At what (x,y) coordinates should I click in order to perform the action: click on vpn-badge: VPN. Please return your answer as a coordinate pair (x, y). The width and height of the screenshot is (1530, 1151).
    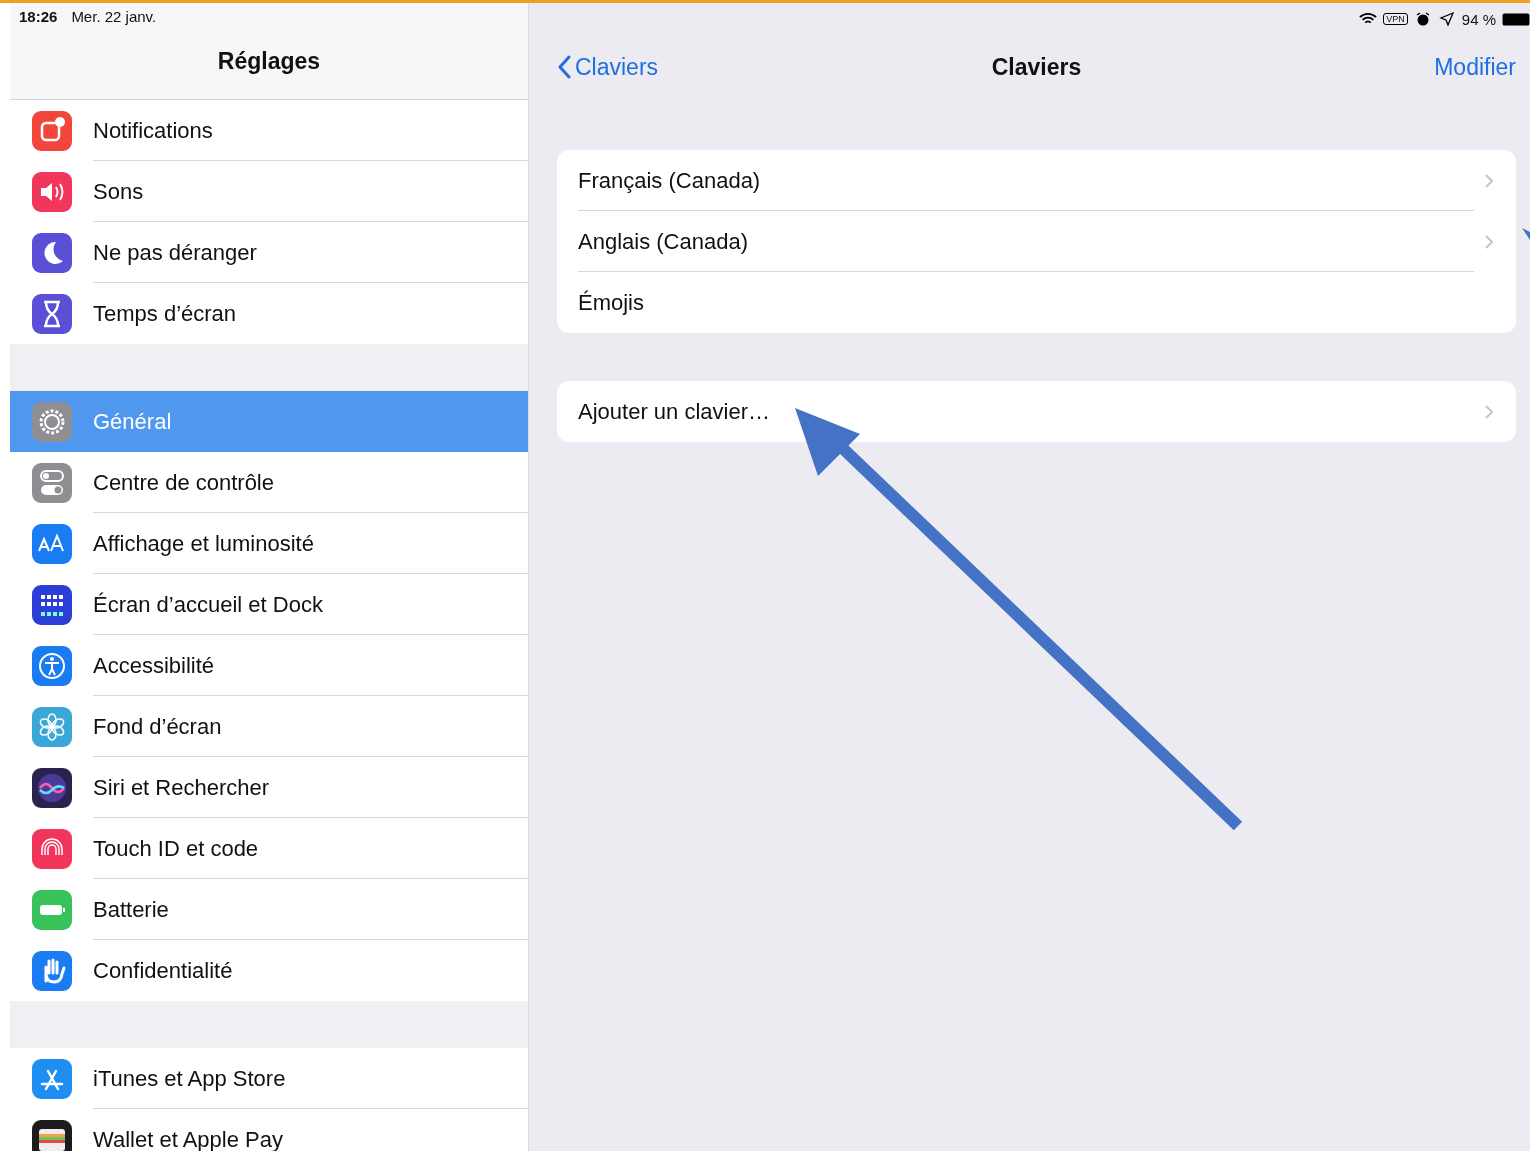
    Looking at the image, I should click on (1395, 19).